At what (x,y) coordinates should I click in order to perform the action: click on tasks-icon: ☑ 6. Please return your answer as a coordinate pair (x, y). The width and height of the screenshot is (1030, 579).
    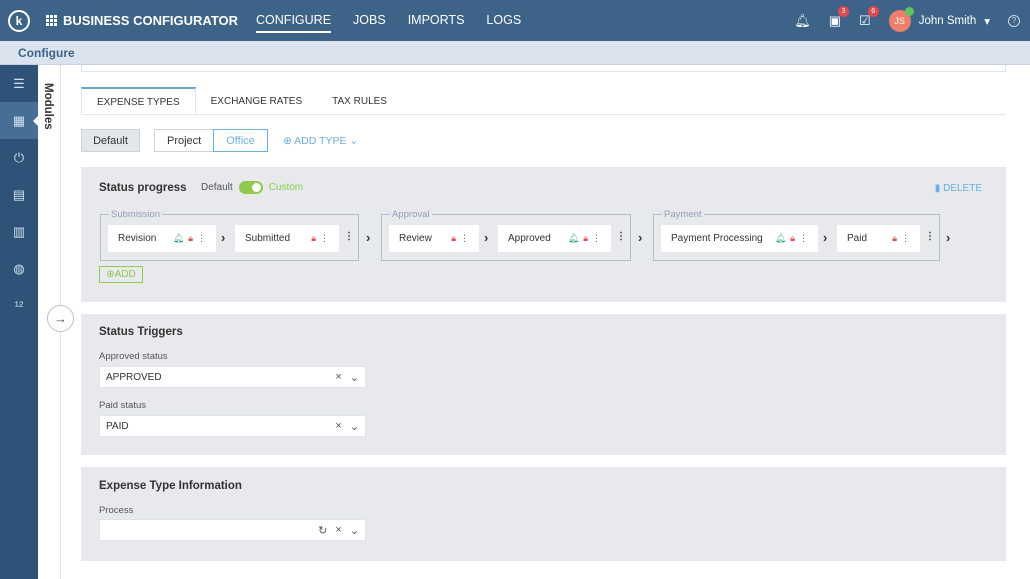
    Looking at the image, I should click on (869, 17).